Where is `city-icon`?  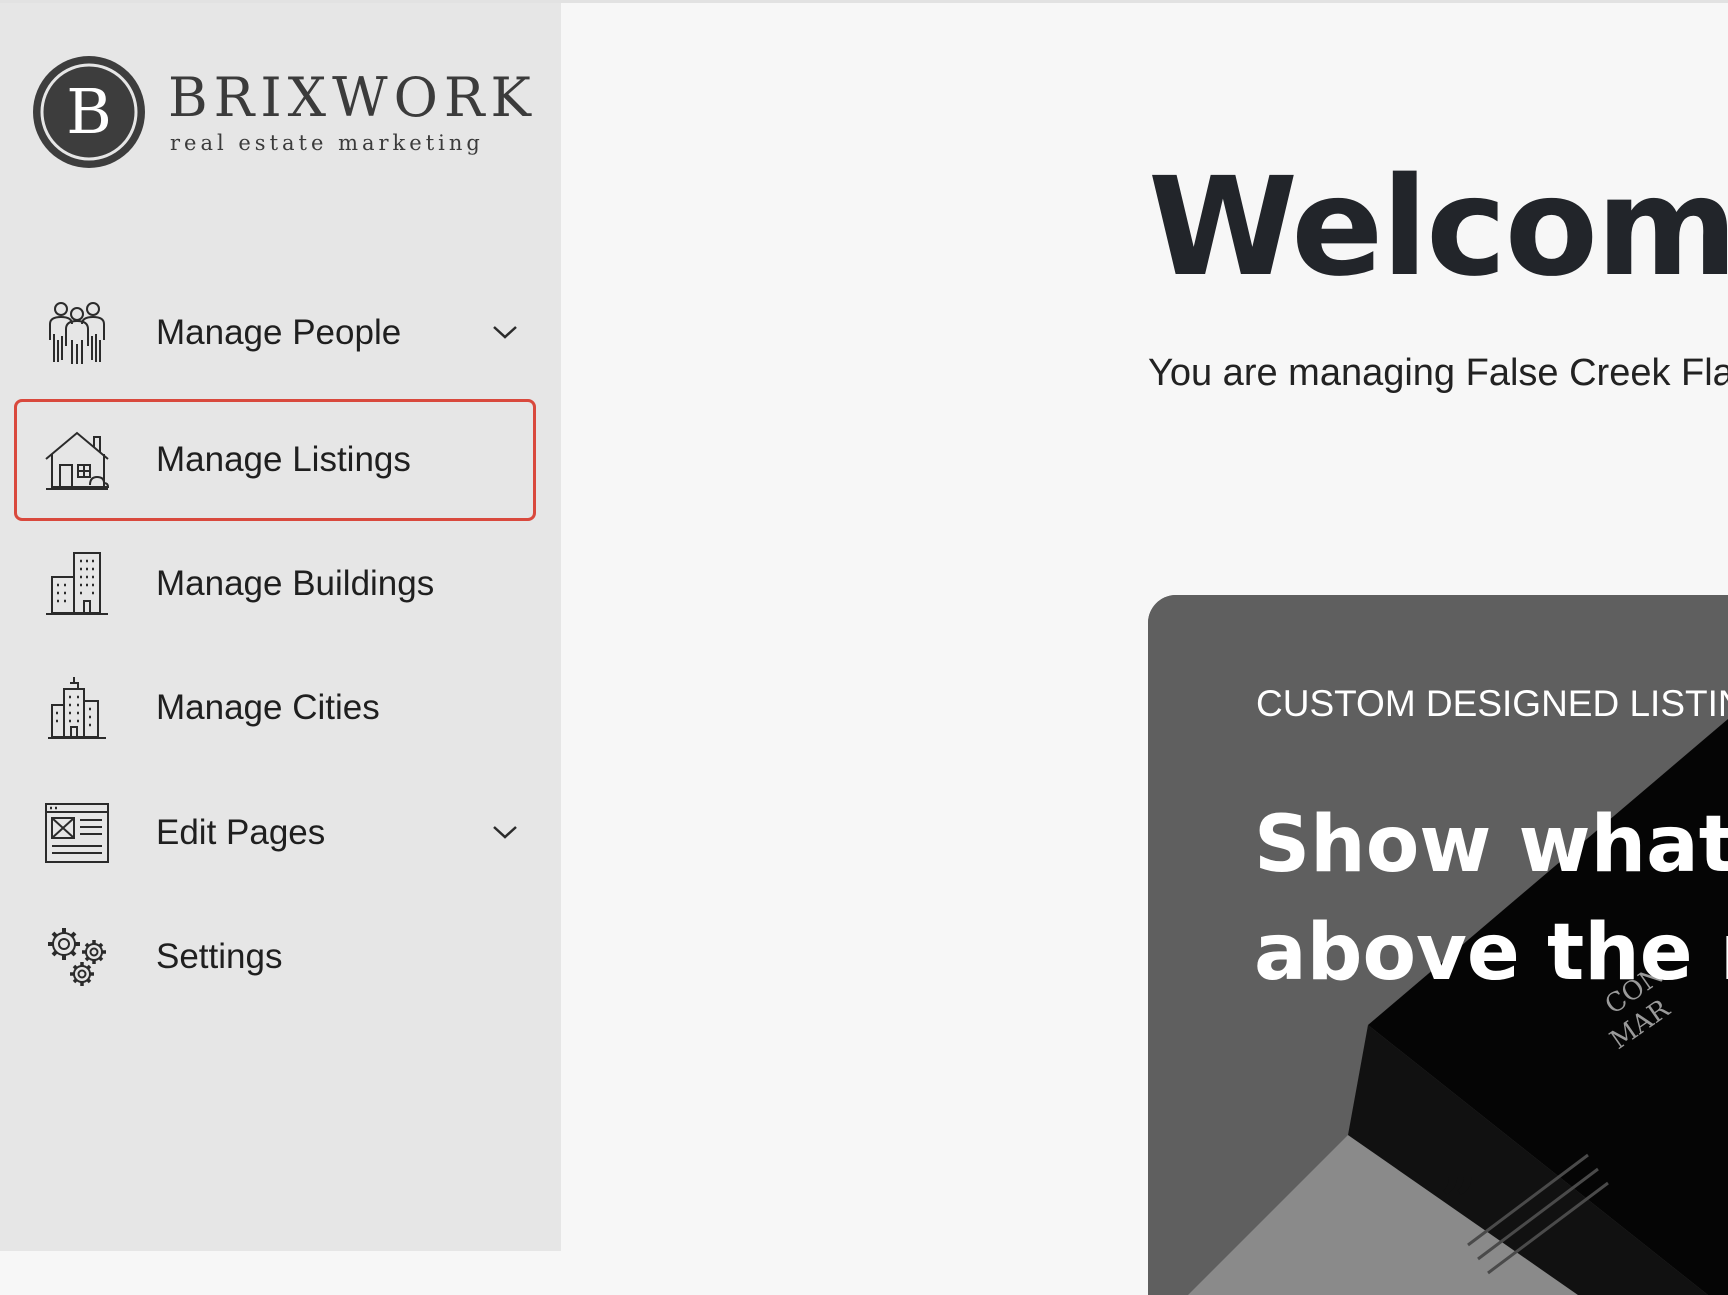
city-icon is located at coordinates (77, 708).